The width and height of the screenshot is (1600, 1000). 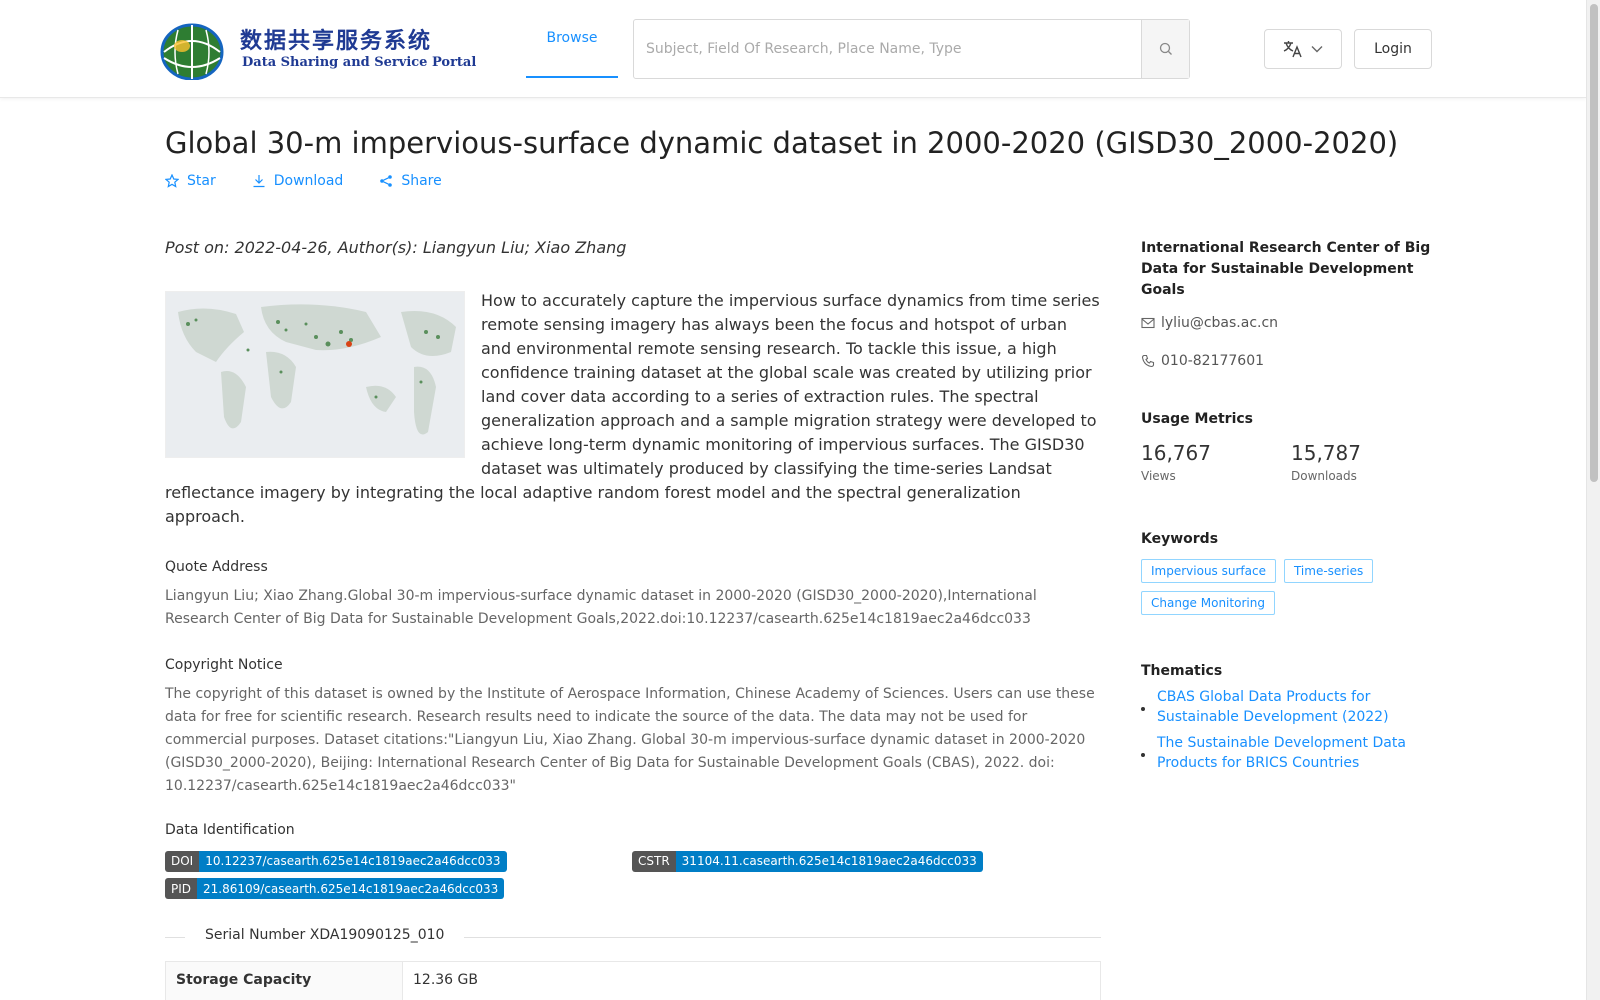 I want to click on thematics-title: Thematics, so click(x=1182, y=671).